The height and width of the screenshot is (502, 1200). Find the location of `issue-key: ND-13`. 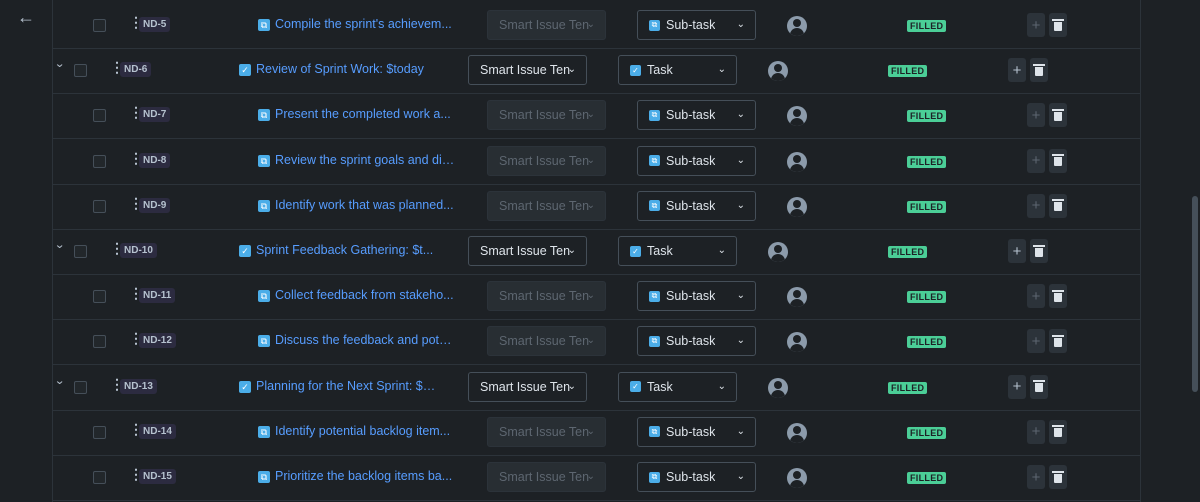

issue-key: ND-13 is located at coordinates (138, 386).